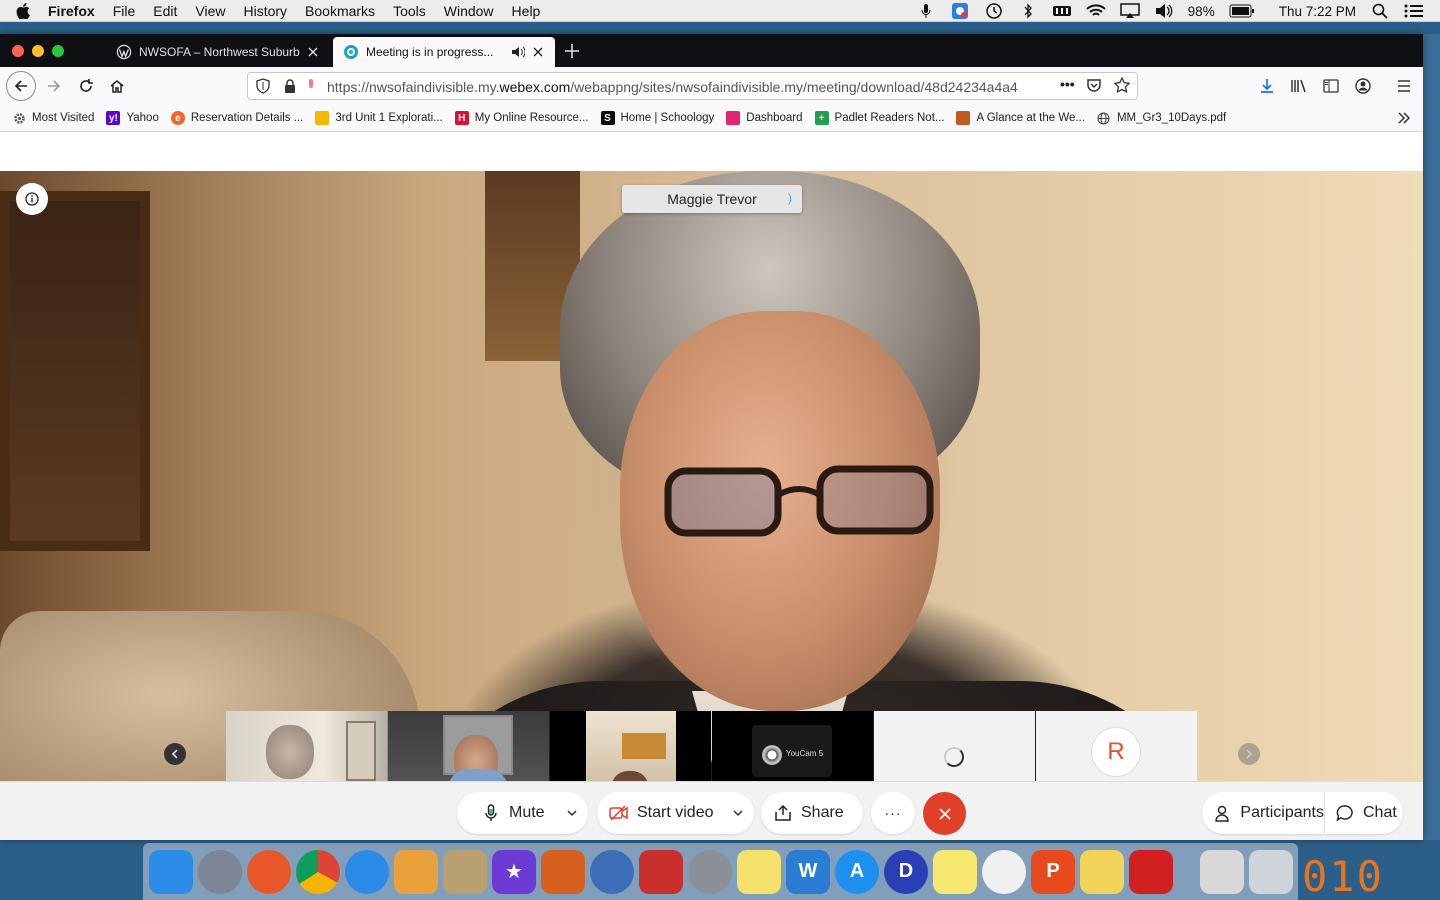  Describe the element at coordinates (1249, 754) in the screenshot. I see `filmstrip-next-button` at that location.